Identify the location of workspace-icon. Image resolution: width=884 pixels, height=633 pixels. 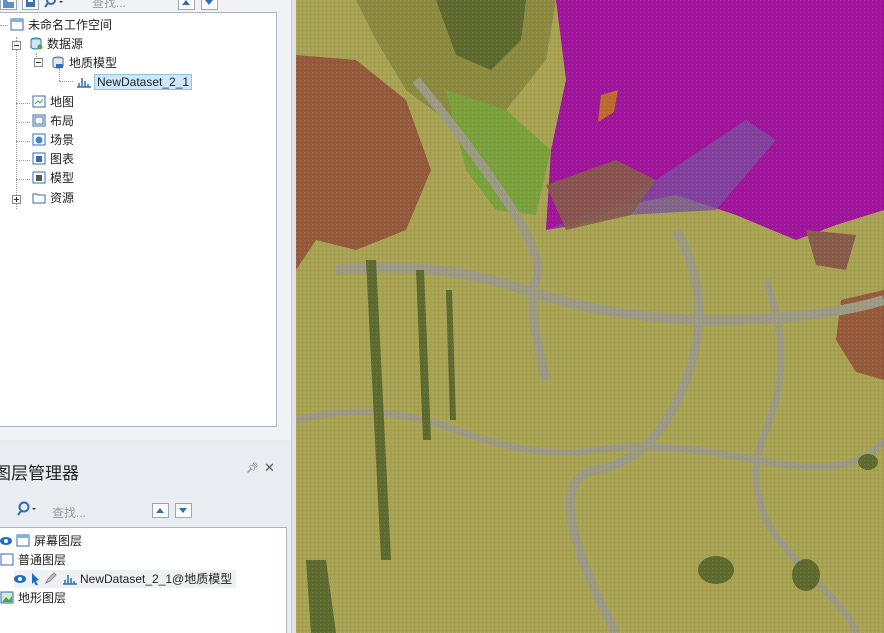
(17, 24).